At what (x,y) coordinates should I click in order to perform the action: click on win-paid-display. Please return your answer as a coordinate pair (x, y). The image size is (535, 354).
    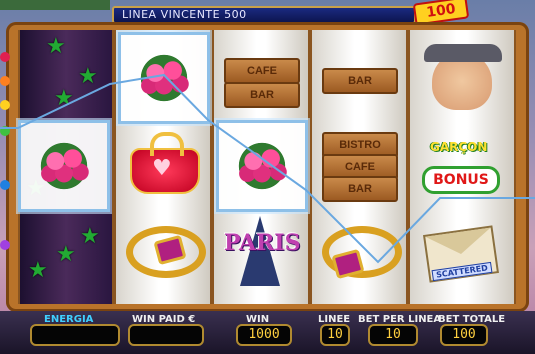
    Looking at the image, I should click on (166, 335).